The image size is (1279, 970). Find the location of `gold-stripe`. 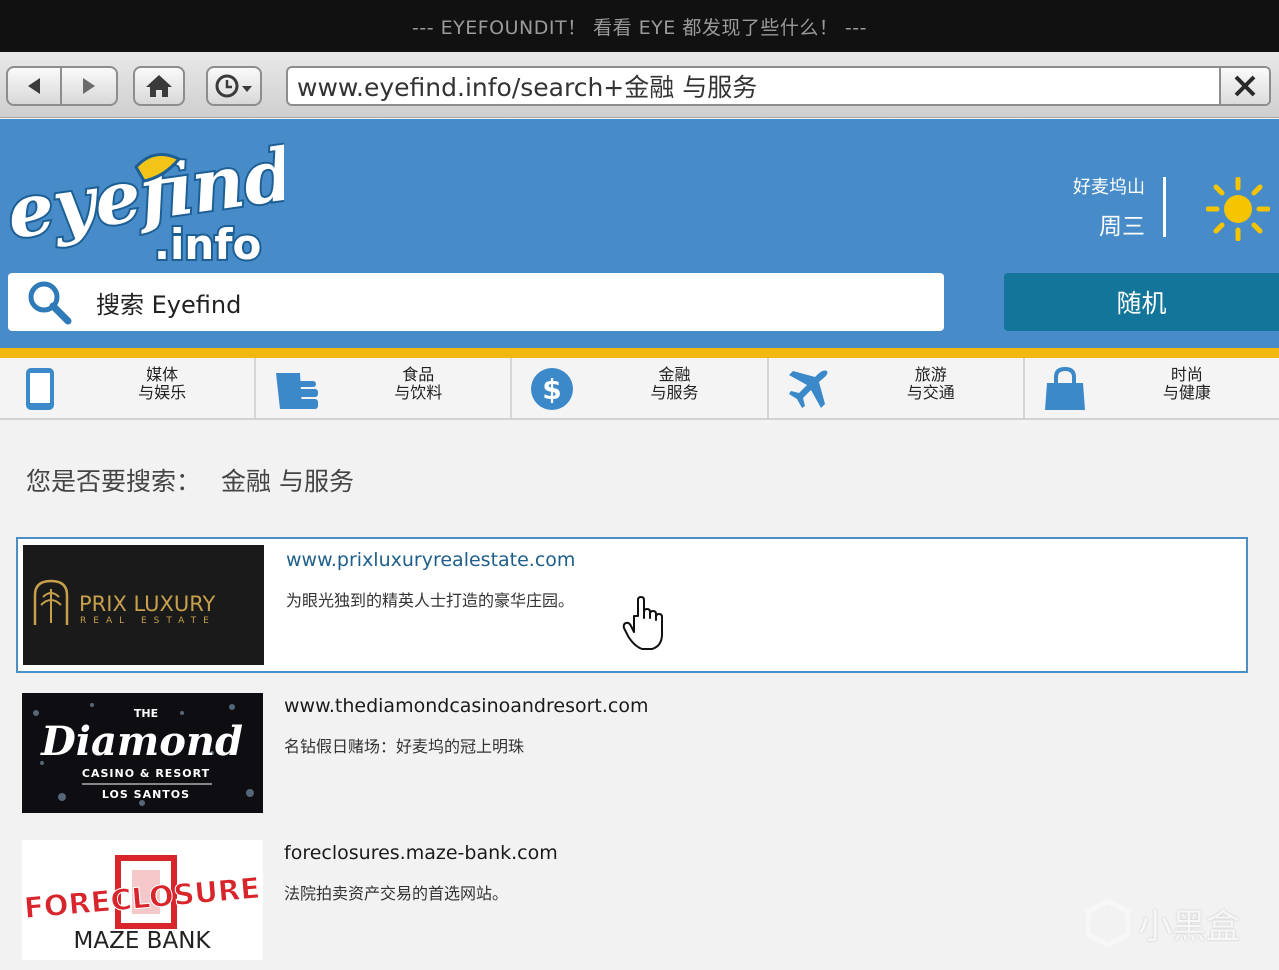

gold-stripe is located at coordinates (639, 353).